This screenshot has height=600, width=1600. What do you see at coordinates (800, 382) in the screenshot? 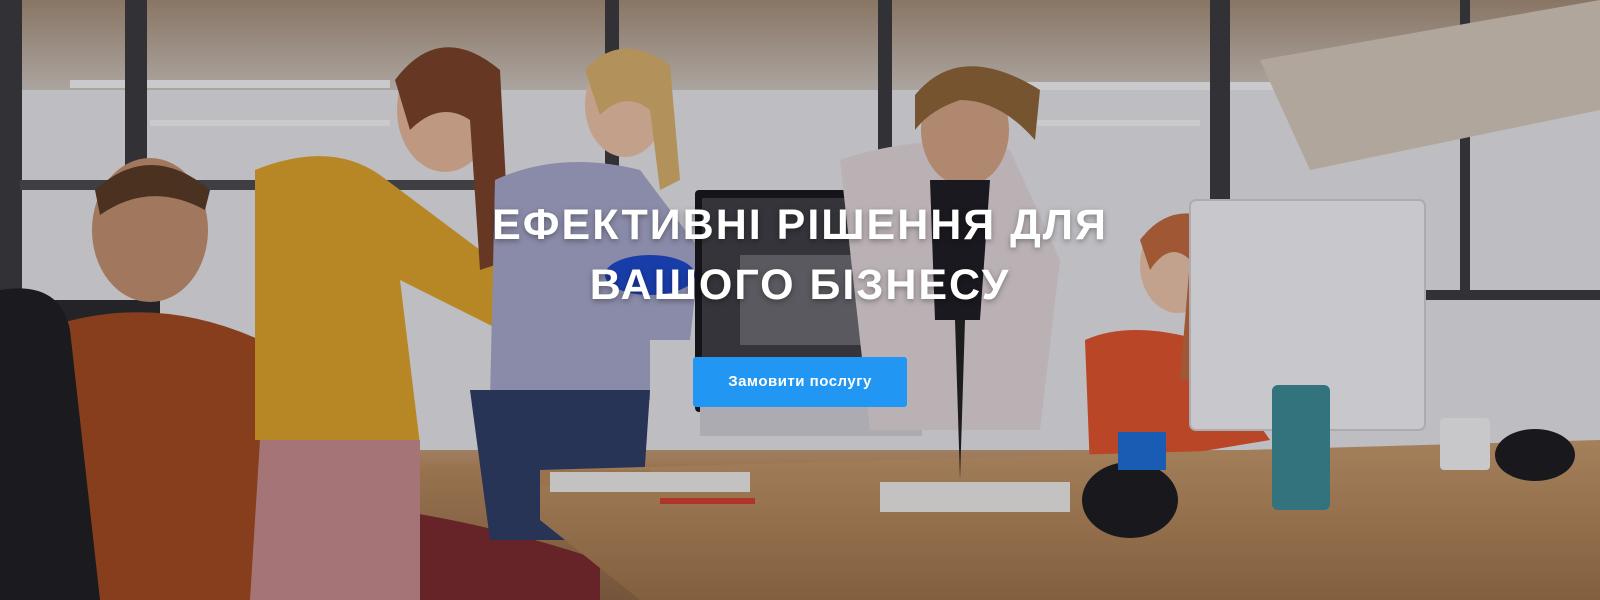
I see `order-service-button: Замовити послугу` at bounding box center [800, 382].